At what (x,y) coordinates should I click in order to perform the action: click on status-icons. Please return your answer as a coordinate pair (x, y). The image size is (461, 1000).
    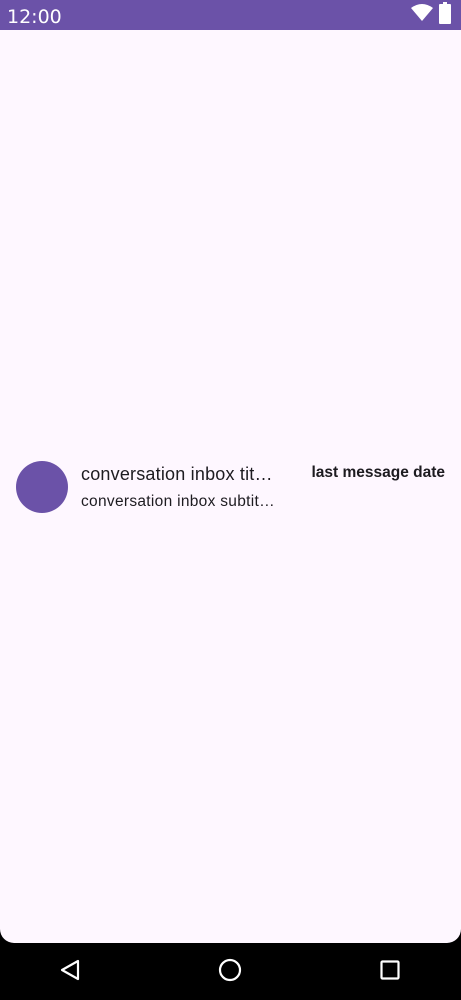
    Looking at the image, I should click on (431, 15).